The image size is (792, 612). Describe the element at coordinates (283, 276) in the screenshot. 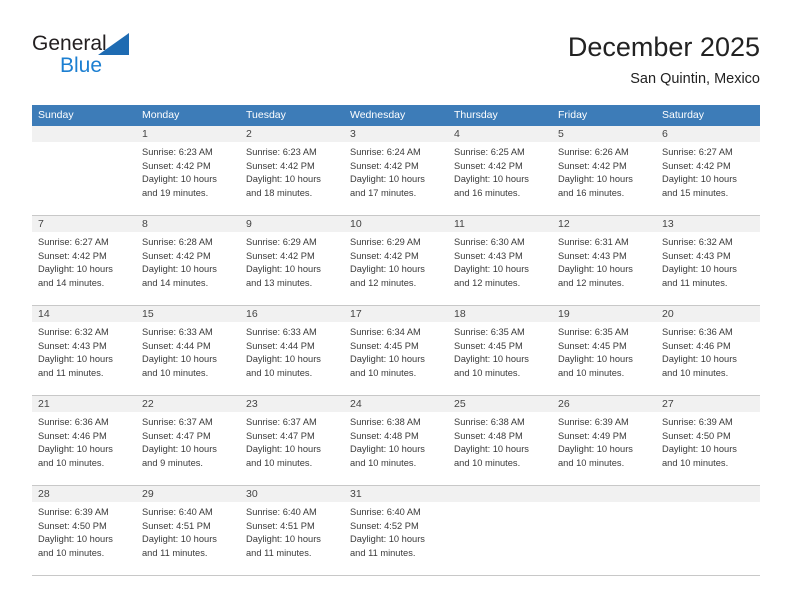

I see `daylight-text: Daylight: 10 hours and 13 minutes.` at that location.